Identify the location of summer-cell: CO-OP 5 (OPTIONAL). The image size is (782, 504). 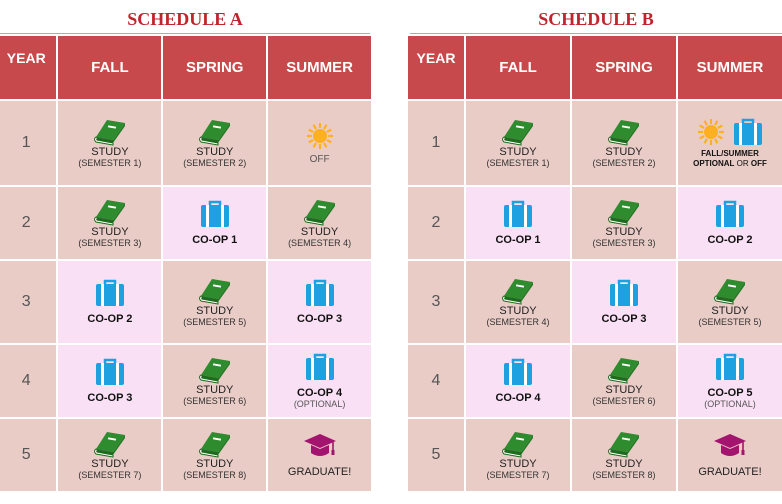
(730, 381).